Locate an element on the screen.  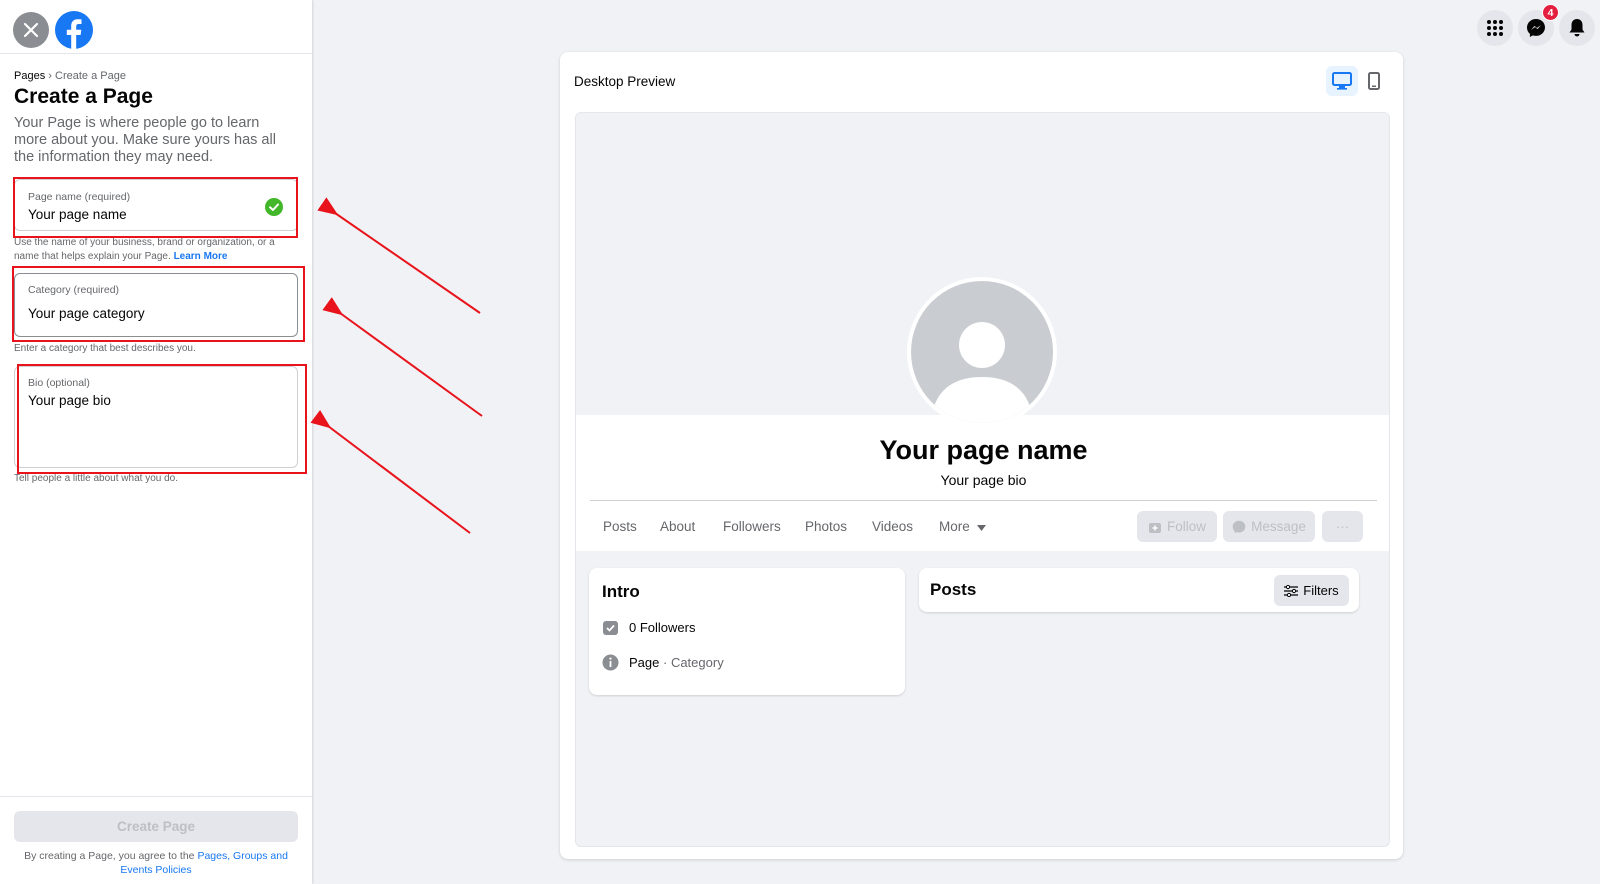
mobile-preview-toggle is located at coordinates (1374, 81).